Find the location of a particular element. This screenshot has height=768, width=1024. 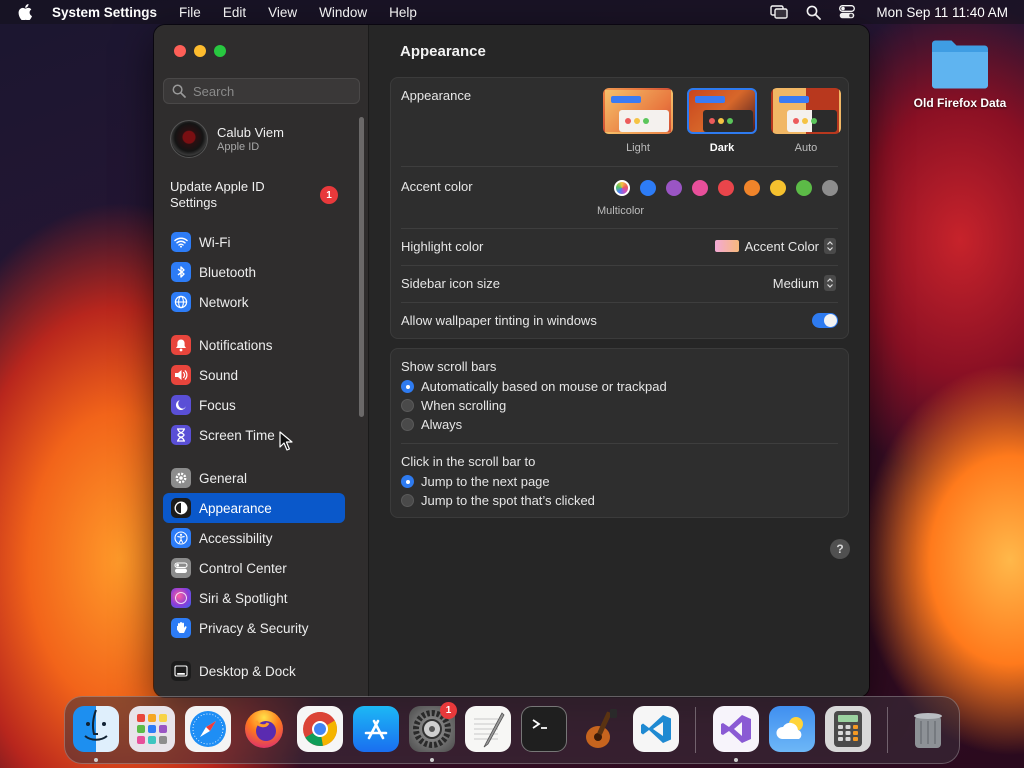

accent-purple is located at coordinates (674, 188).